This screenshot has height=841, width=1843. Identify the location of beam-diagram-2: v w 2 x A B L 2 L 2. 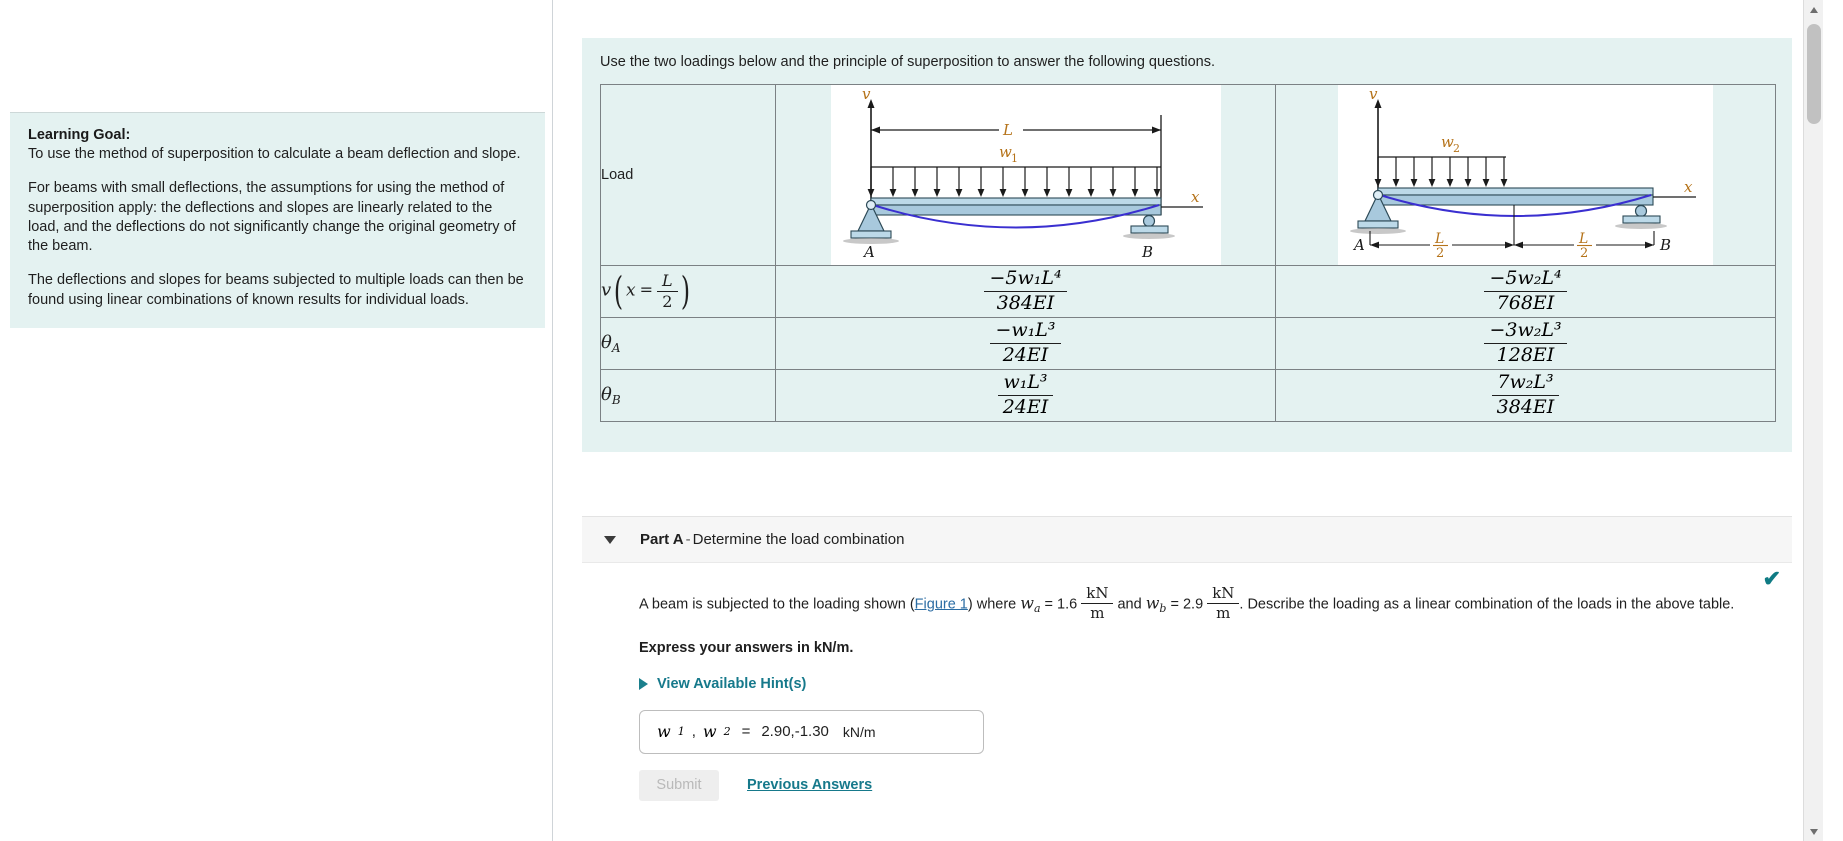
(1525, 175).